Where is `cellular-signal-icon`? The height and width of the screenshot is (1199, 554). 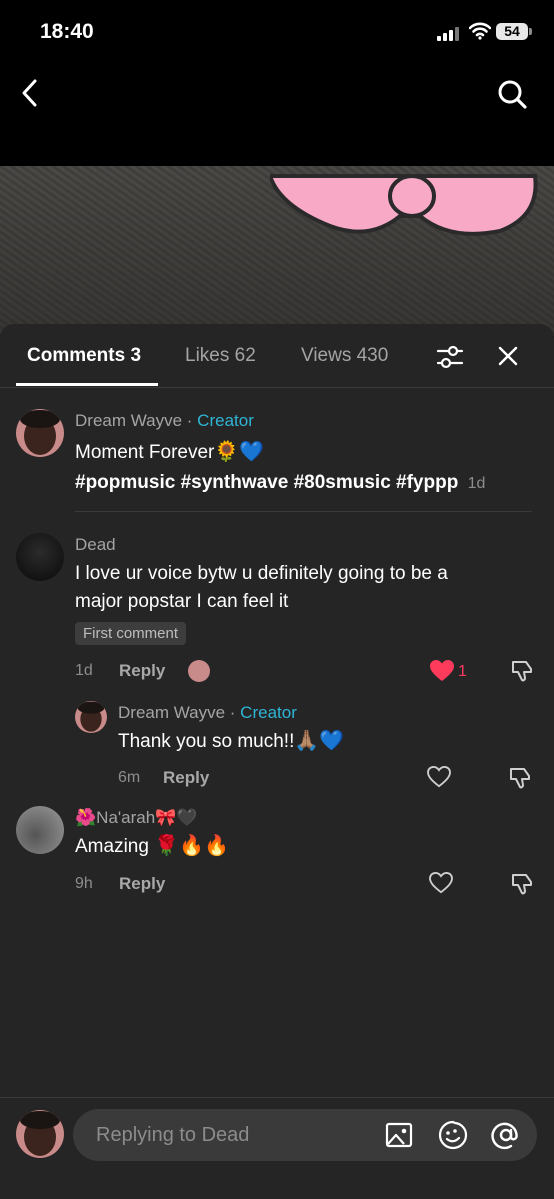
cellular-signal-icon is located at coordinates (448, 34).